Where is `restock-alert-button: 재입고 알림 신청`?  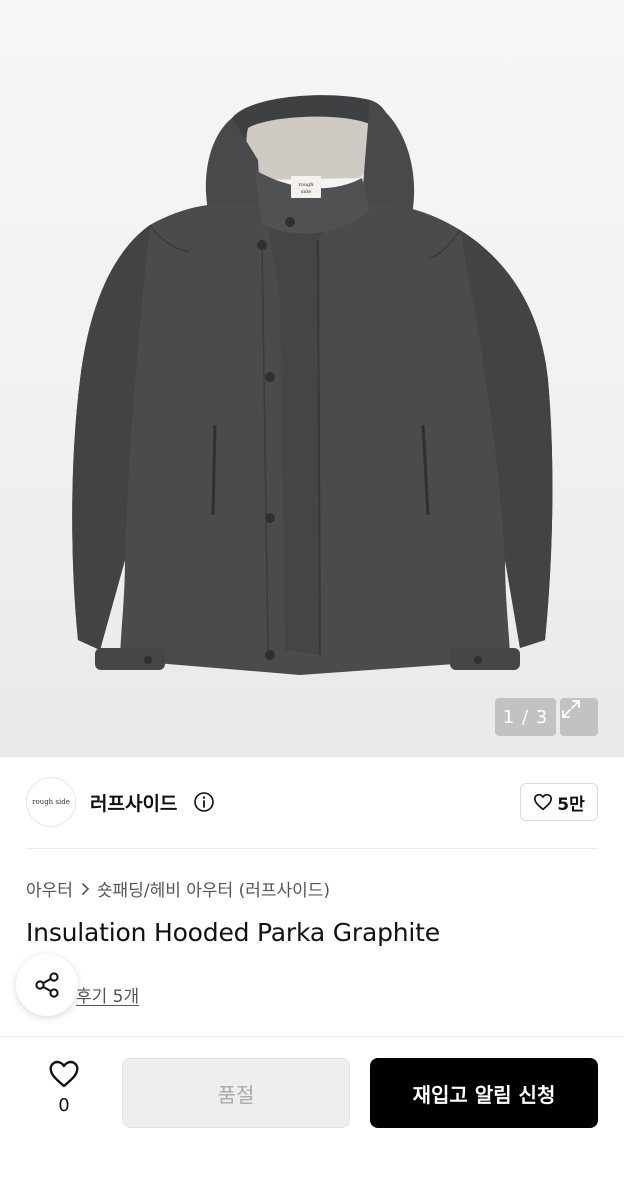
restock-alert-button: 재입고 알림 신청 is located at coordinates (484, 1093).